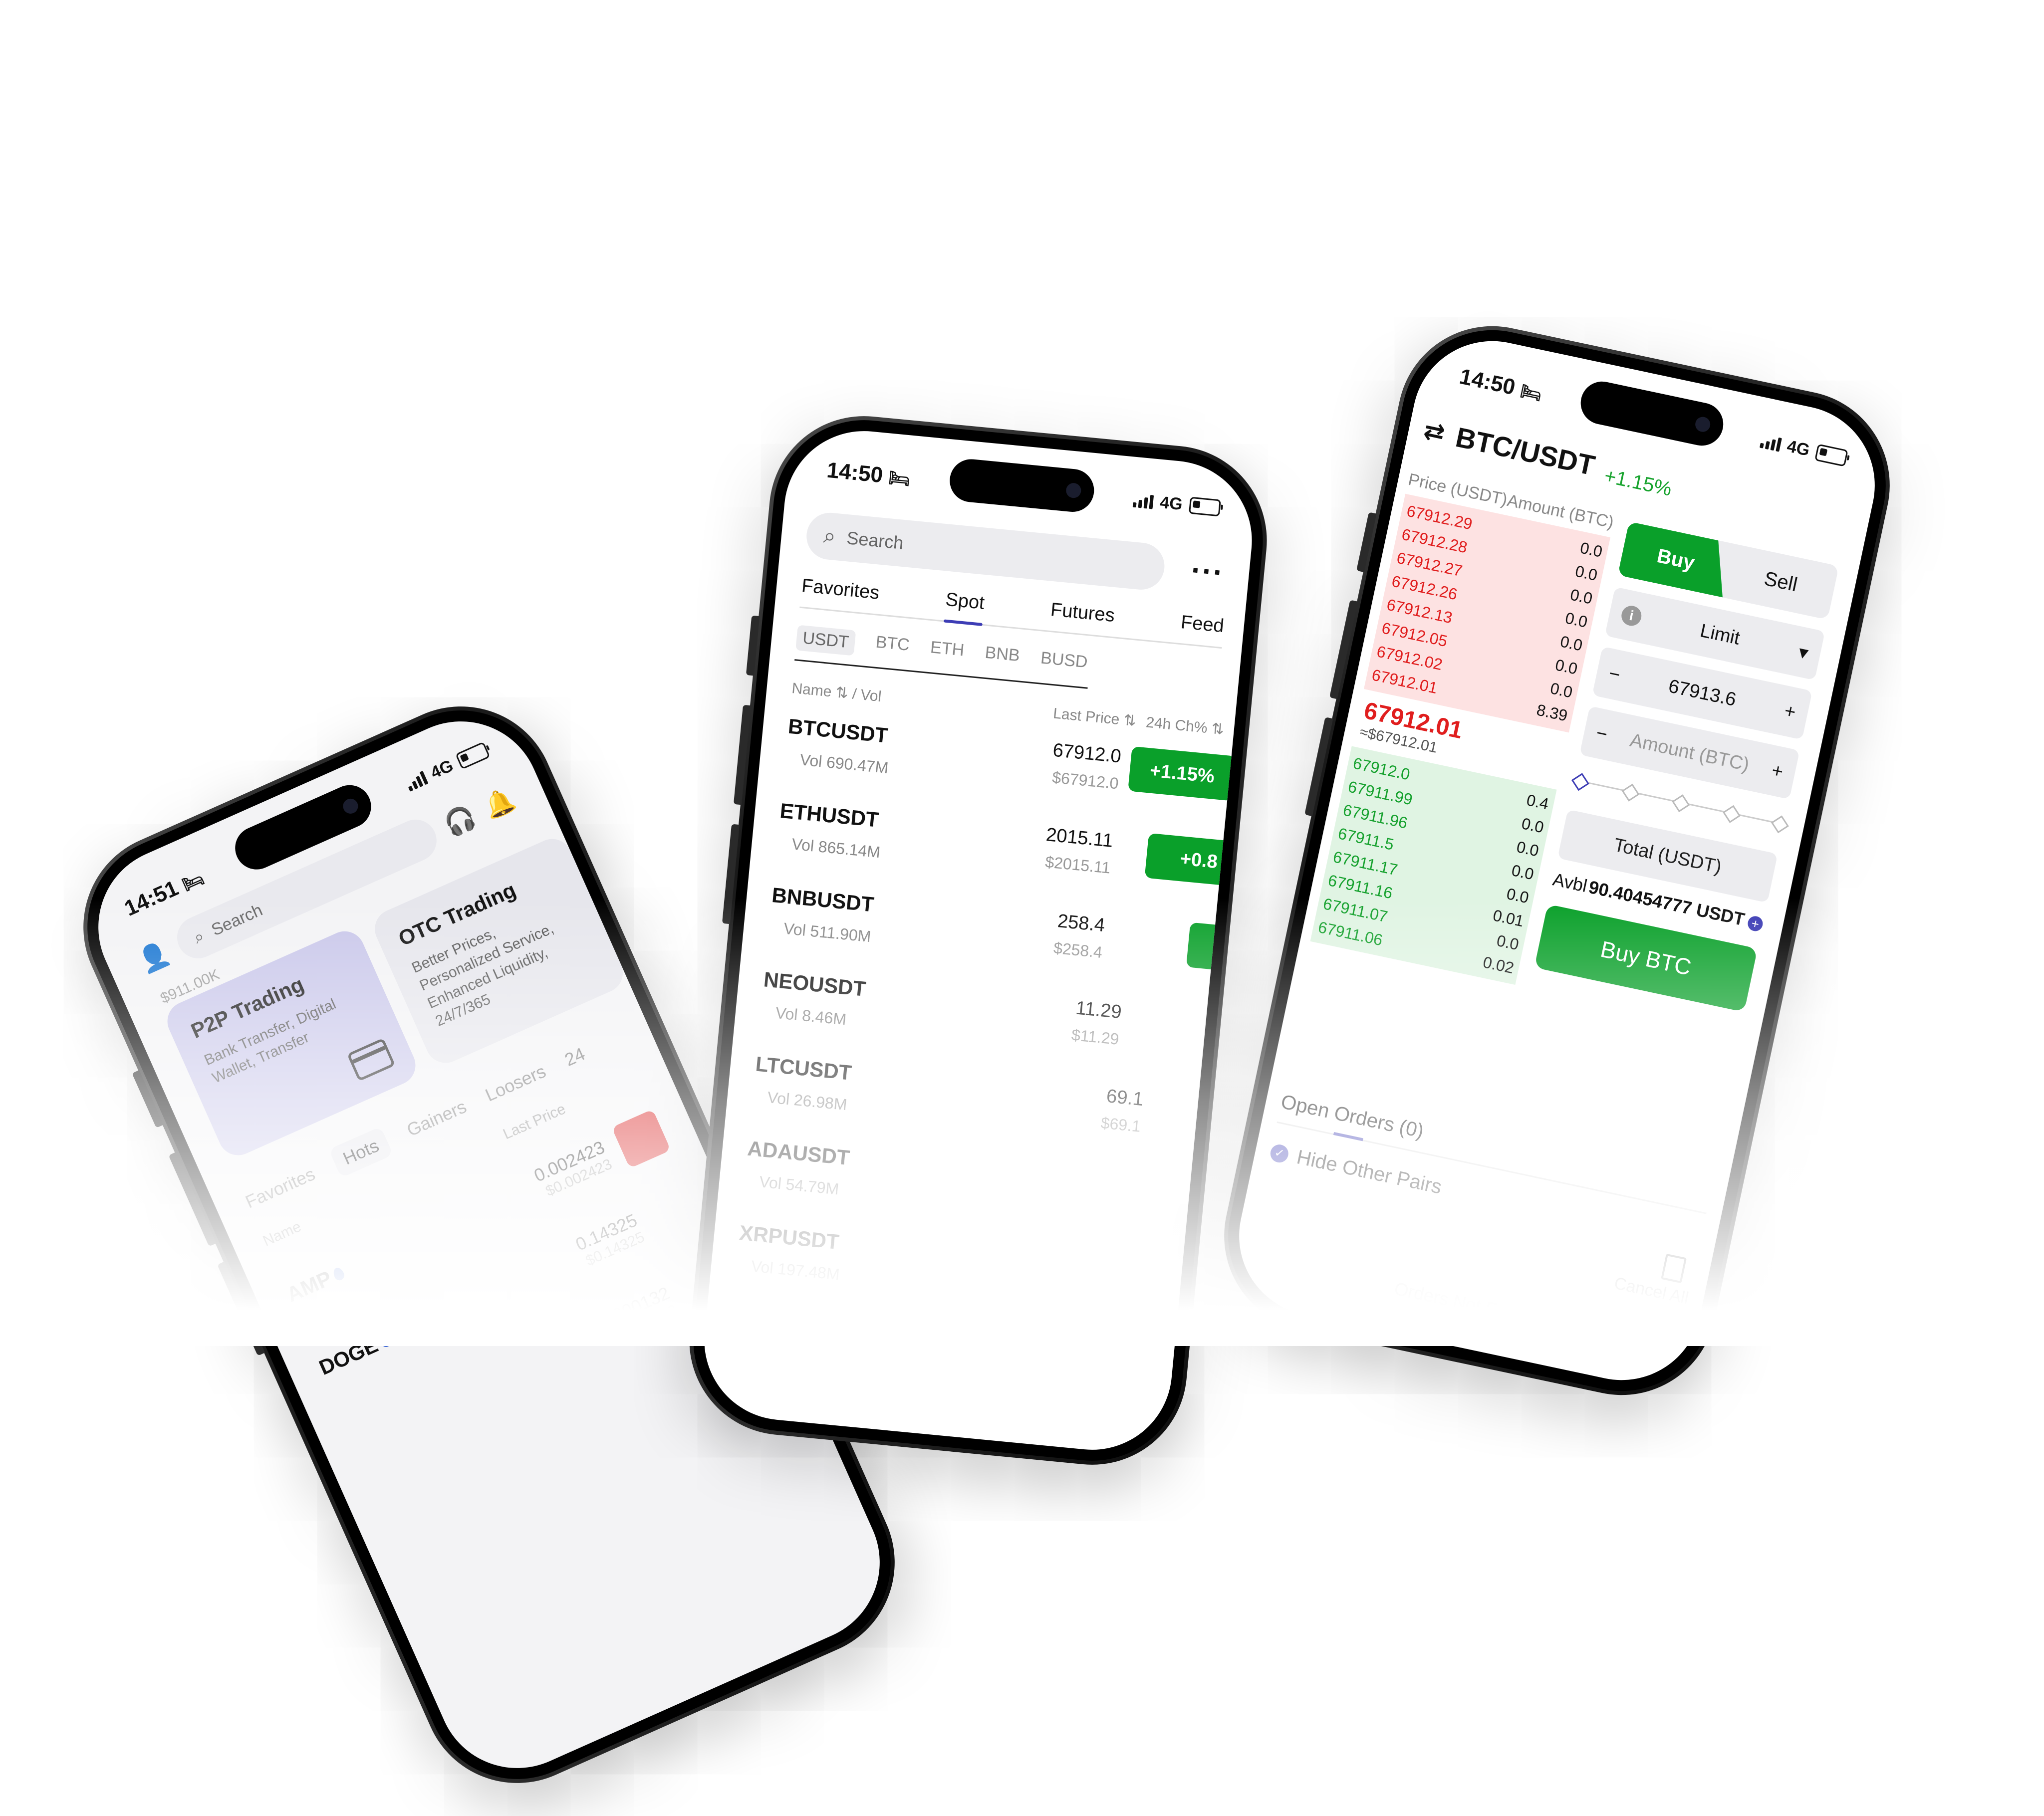 This screenshot has height=1816, width=2044. Describe the element at coordinates (807, 1101) in the screenshot. I see `row-vol: Vol 26.98M` at that location.